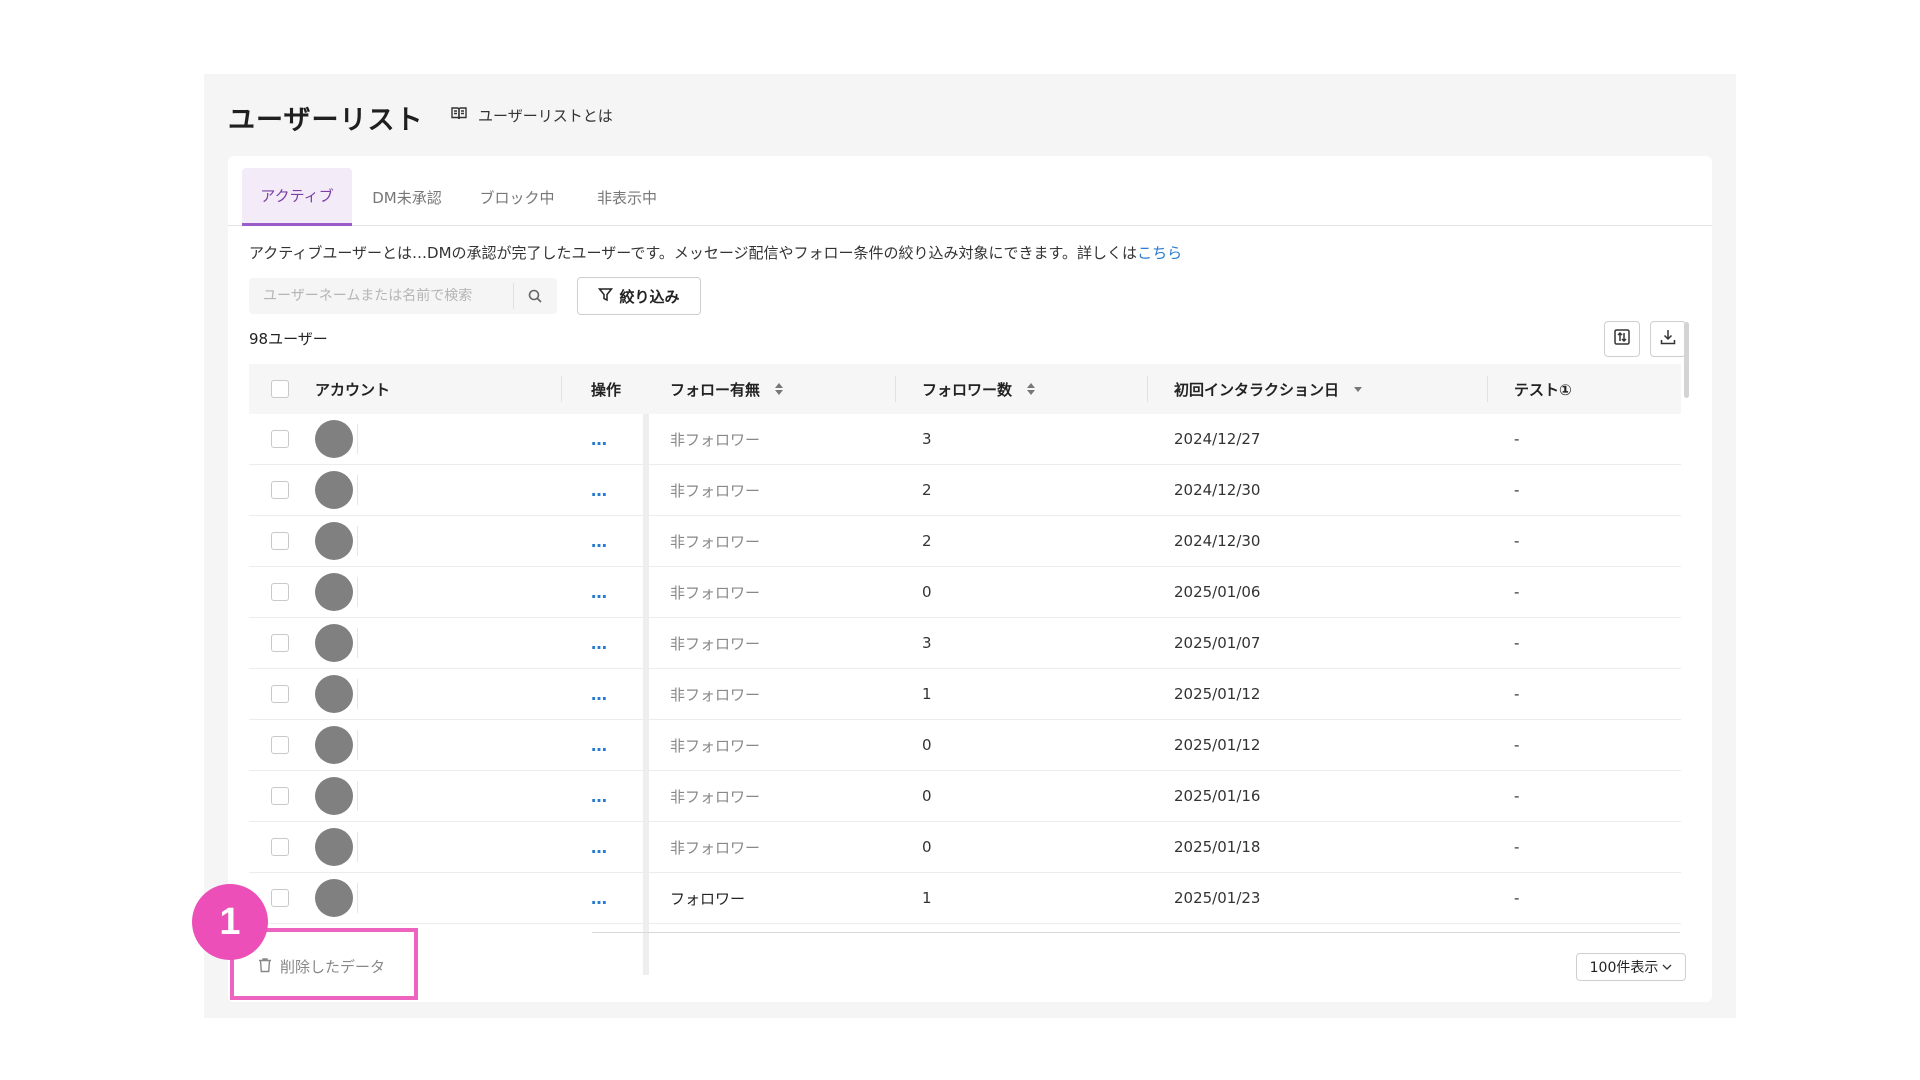  What do you see at coordinates (1257, 389) in the screenshot?
I see `col-first-interaction-label: 初回インタラクション日` at bounding box center [1257, 389].